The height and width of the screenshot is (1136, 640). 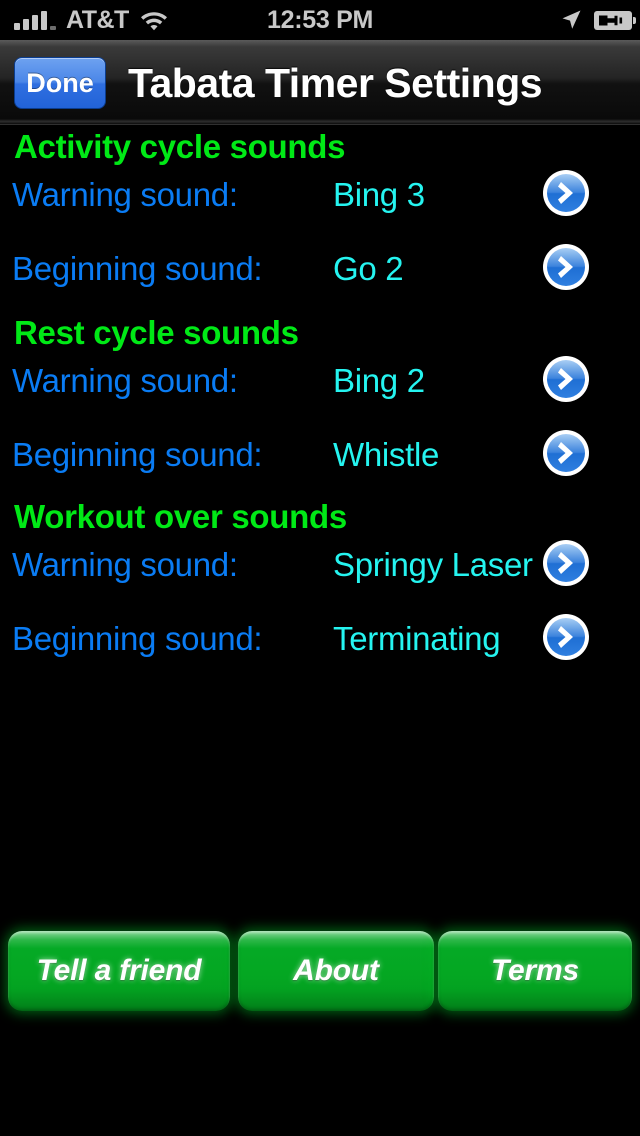 What do you see at coordinates (119, 971) in the screenshot?
I see `tell-a-friend-button: Tell a friend` at bounding box center [119, 971].